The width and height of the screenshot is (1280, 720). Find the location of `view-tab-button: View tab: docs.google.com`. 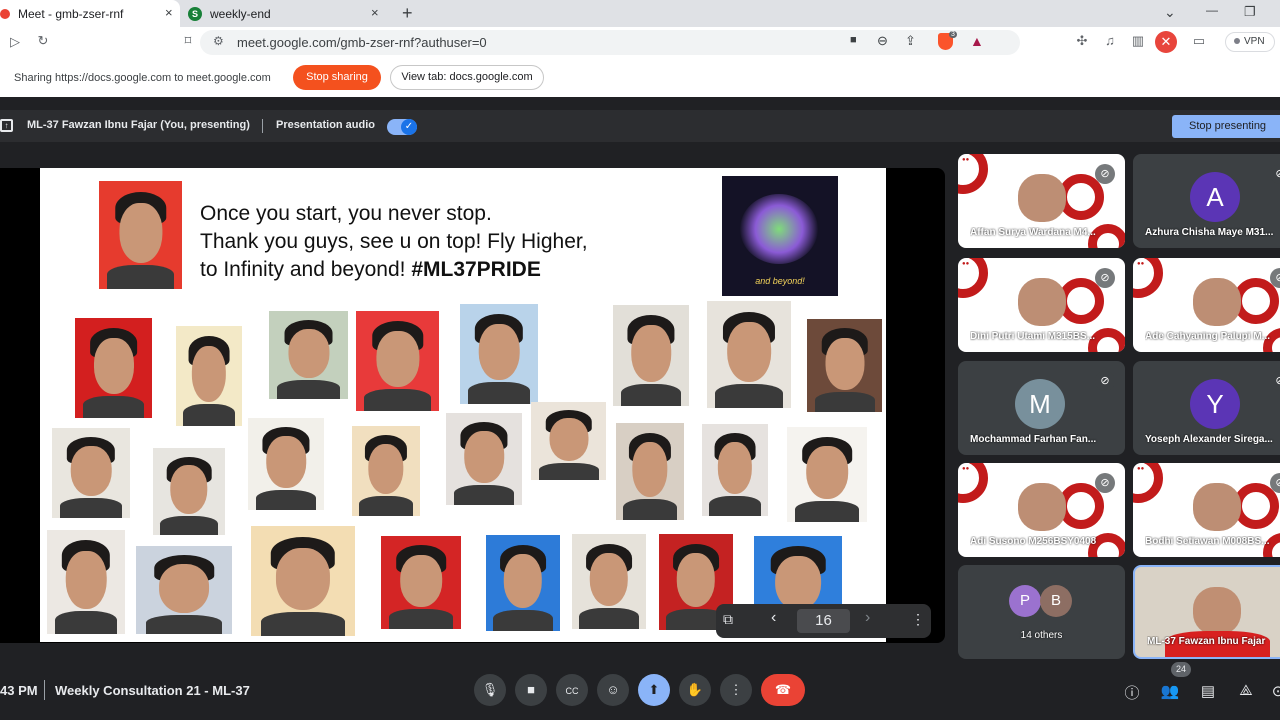

view-tab-button: View tab: docs.google.com is located at coordinates (467, 77).